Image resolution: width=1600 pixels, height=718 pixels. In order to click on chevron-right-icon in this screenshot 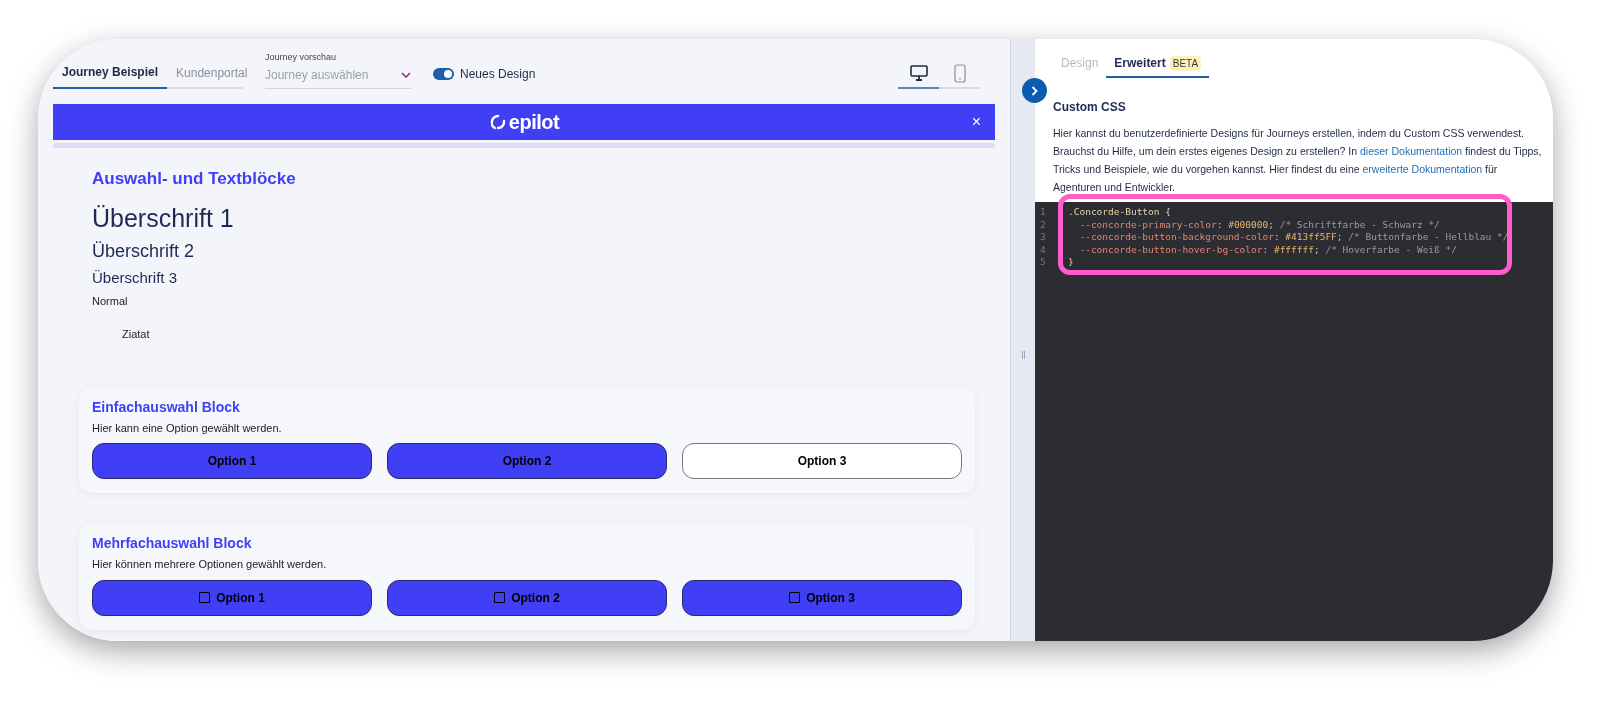, I will do `click(1034, 90)`.